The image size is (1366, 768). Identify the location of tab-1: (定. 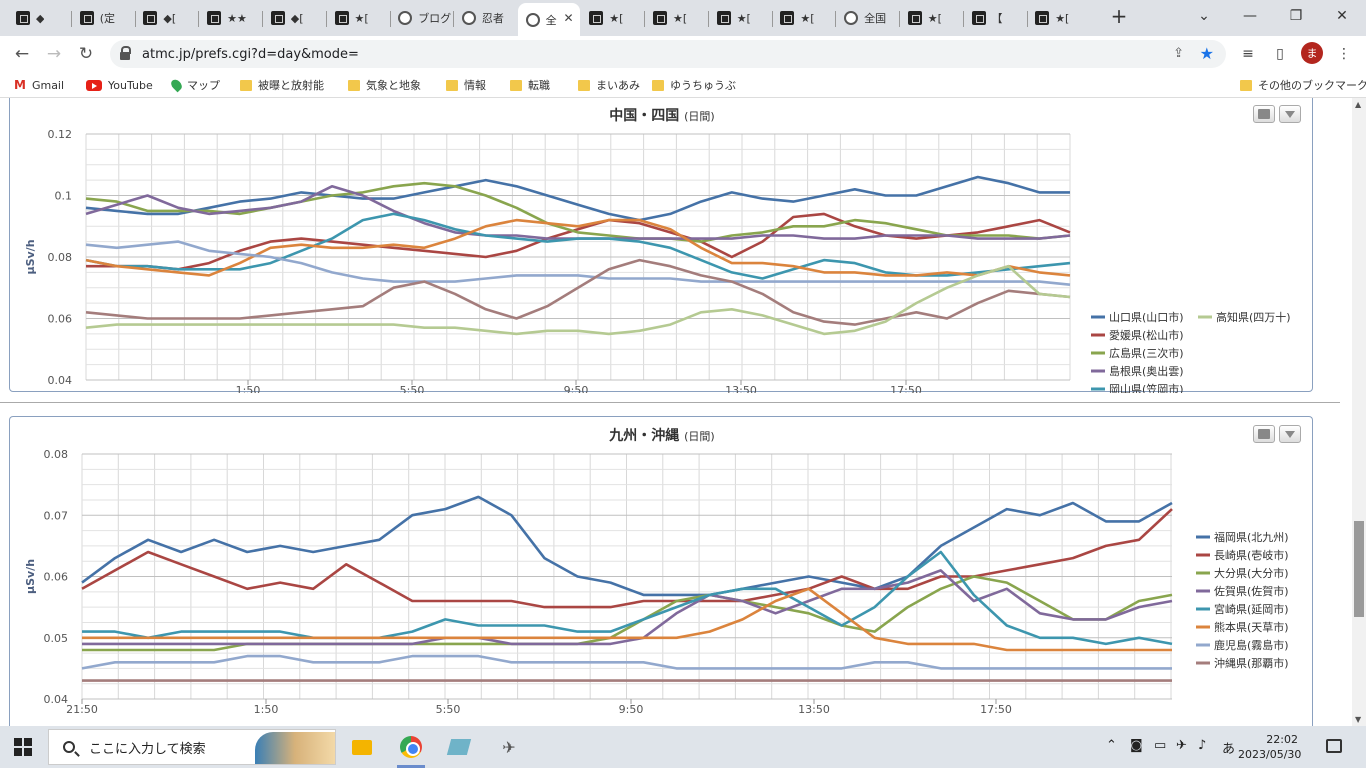
(103, 18).